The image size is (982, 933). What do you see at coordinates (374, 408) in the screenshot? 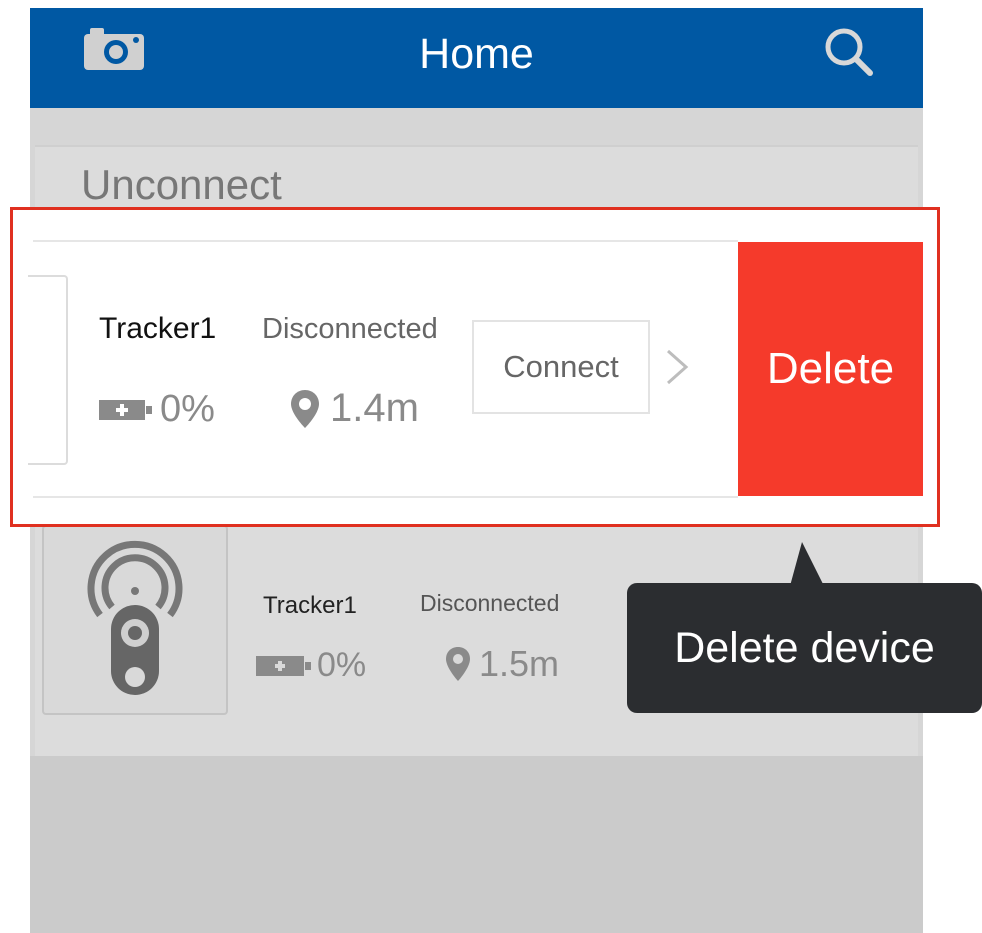
I see `distance-value: 1.4m` at bounding box center [374, 408].